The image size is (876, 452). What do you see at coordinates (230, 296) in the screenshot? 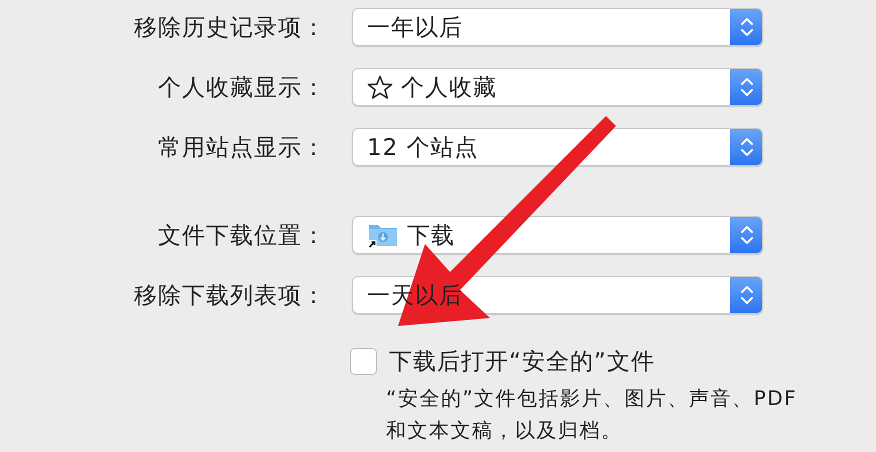
I see `setting-label: 移除下载列表项：` at bounding box center [230, 296].